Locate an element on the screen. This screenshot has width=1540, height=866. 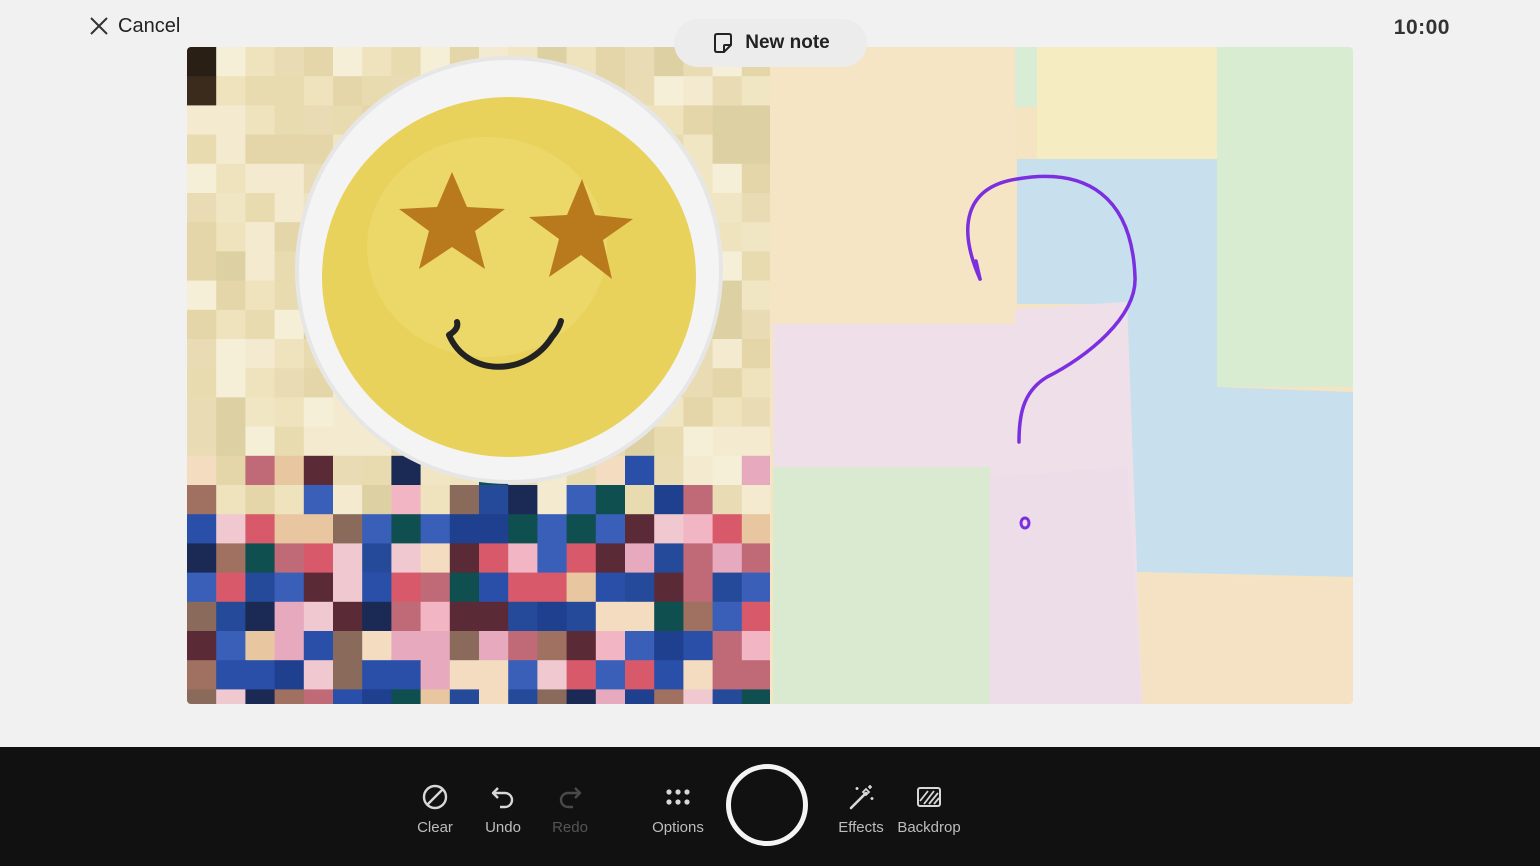
undo-button: Undo is located at coordinates (503, 815).